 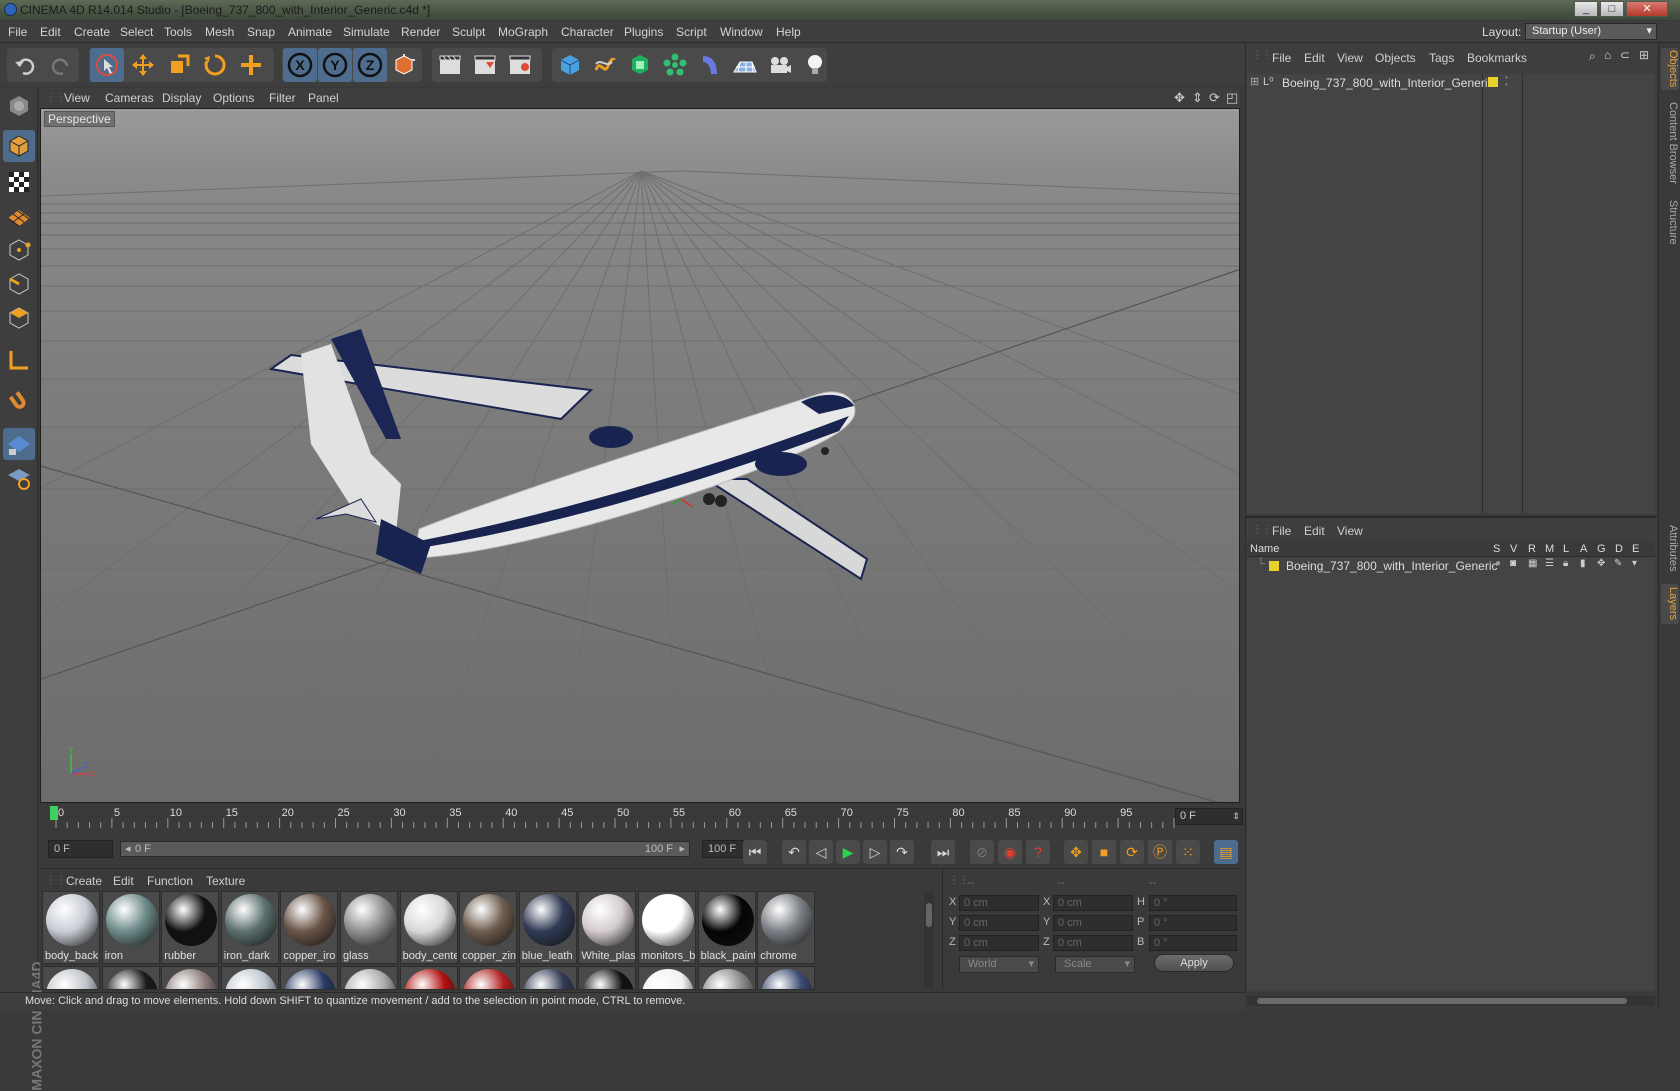 What do you see at coordinates (335, 65) in the screenshot?
I see `y-axis-button: Y` at bounding box center [335, 65].